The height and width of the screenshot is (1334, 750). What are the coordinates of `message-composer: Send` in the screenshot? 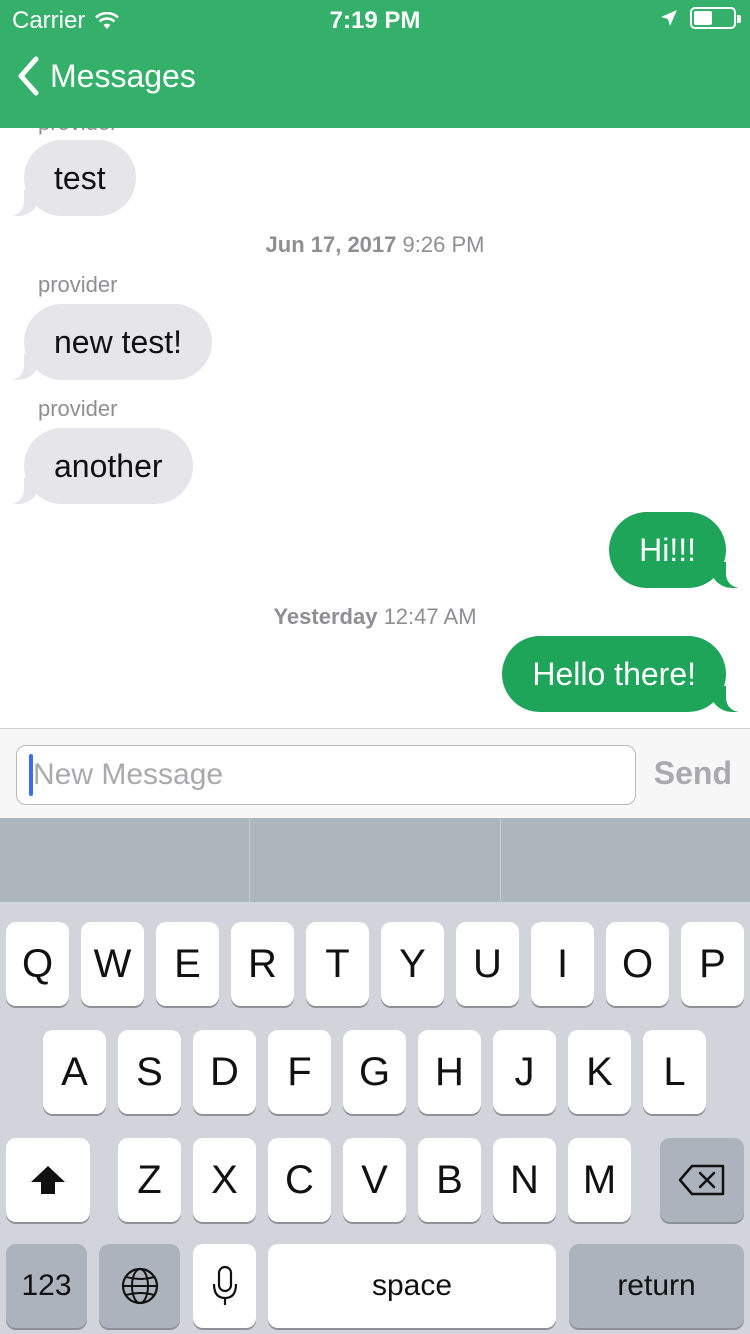 It's located at (375, 773).